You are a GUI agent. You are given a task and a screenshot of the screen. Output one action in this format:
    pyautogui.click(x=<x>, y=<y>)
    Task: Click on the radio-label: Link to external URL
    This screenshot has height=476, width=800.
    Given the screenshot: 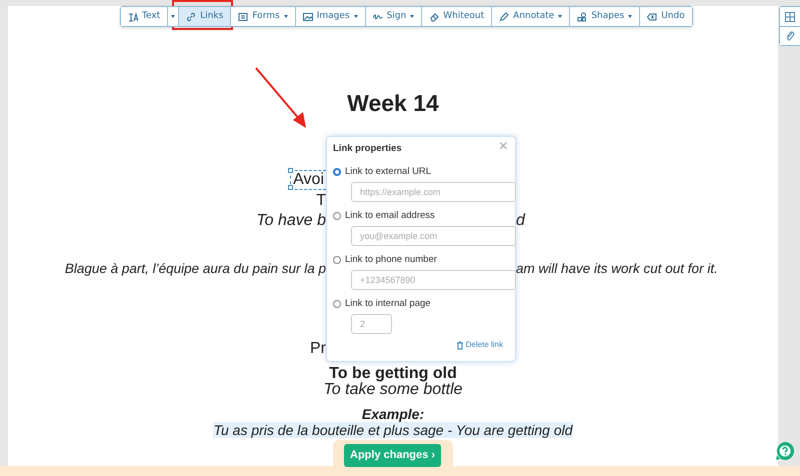 What is the action you would take?
    pyautogui.click(x=388, y=172)
    